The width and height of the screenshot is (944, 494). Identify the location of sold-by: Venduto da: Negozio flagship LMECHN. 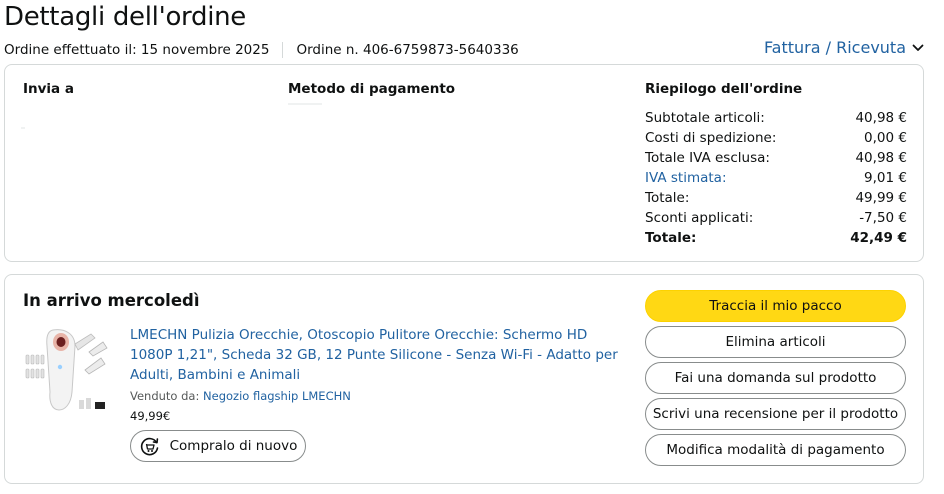
(240, 396).